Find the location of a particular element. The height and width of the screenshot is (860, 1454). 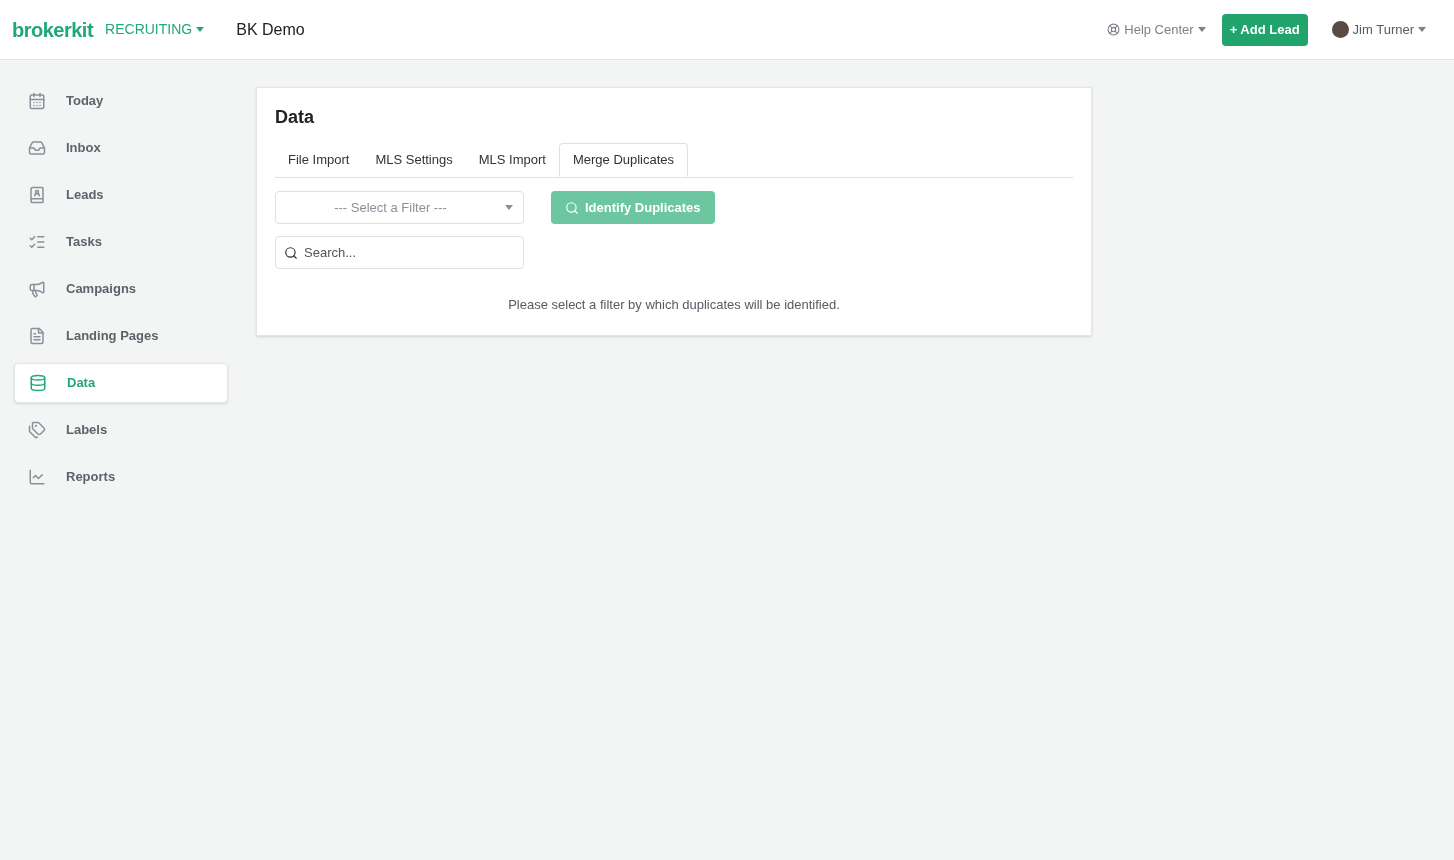

avatar is located at coordinates (1340, 29).